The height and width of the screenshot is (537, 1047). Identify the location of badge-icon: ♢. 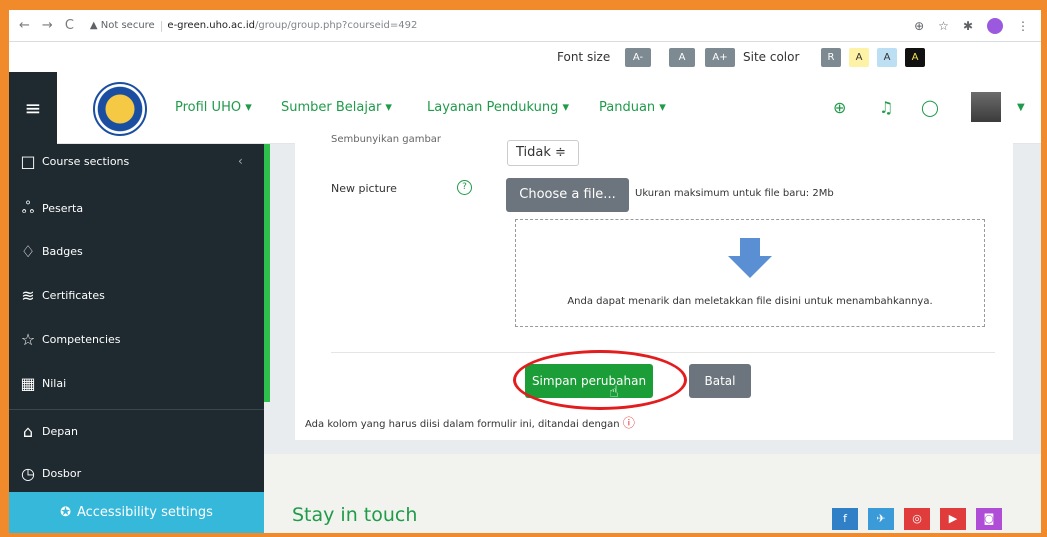
(28, 251).